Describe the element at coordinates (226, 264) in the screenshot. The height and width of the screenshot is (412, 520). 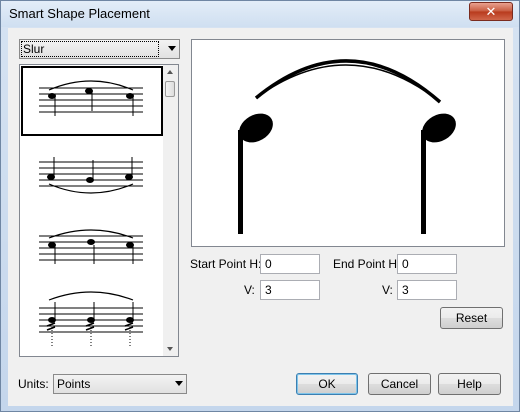
I see `start-point-h-label: Start Point H:` at that location.